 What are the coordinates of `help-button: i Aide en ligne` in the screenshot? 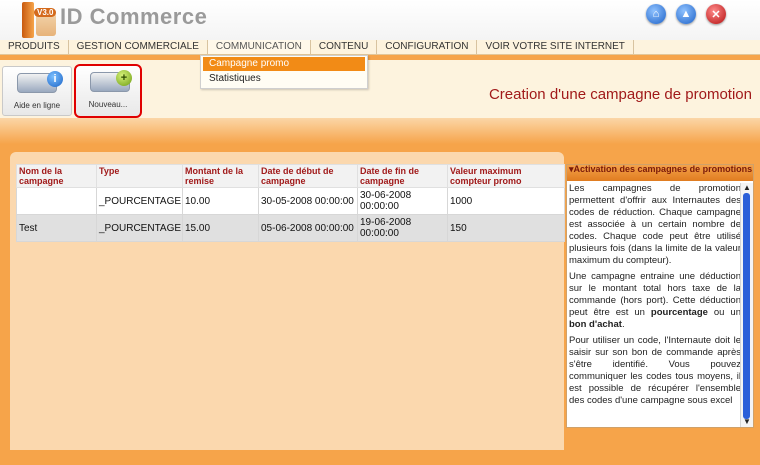 It's located at (37, 91).